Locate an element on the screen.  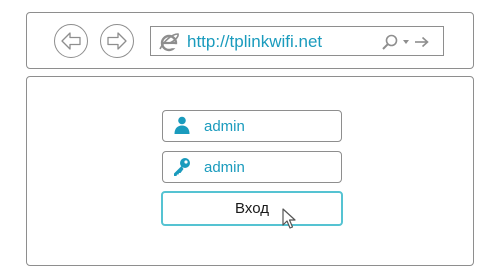
password-value: admin is located at coordinates (224, 167).